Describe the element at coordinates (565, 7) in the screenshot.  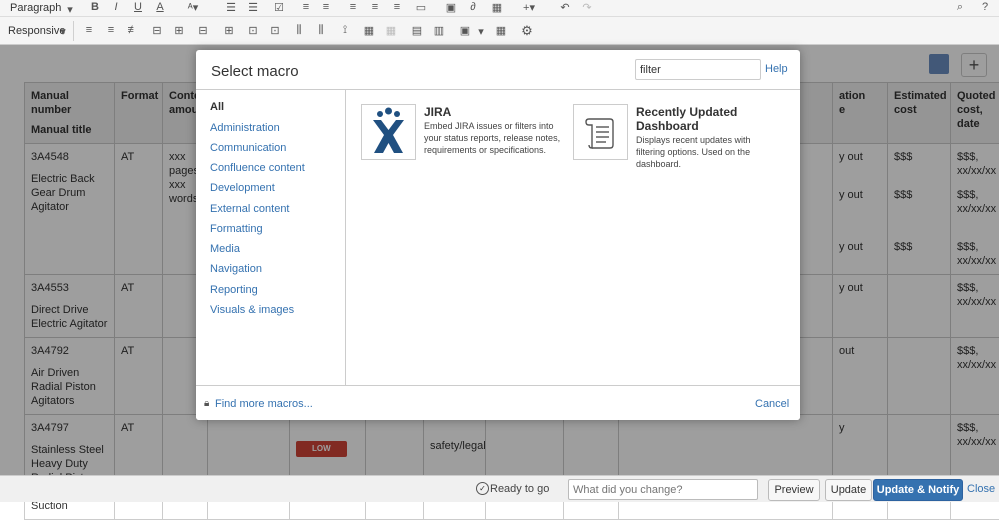
I see `undo-icon: ↶` at that location.